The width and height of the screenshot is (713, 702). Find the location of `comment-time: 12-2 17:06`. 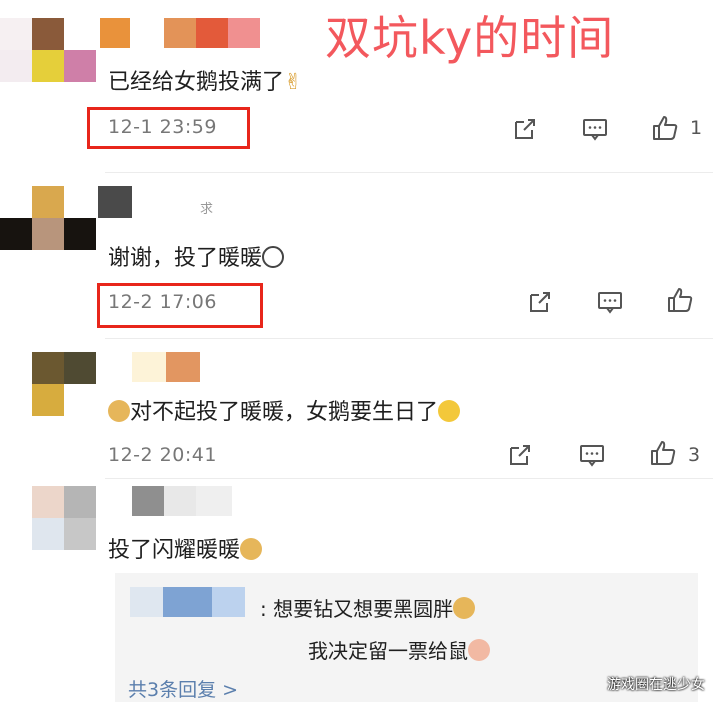

comment-time: 12-2 17:06 is located at coordinates (162, 302).